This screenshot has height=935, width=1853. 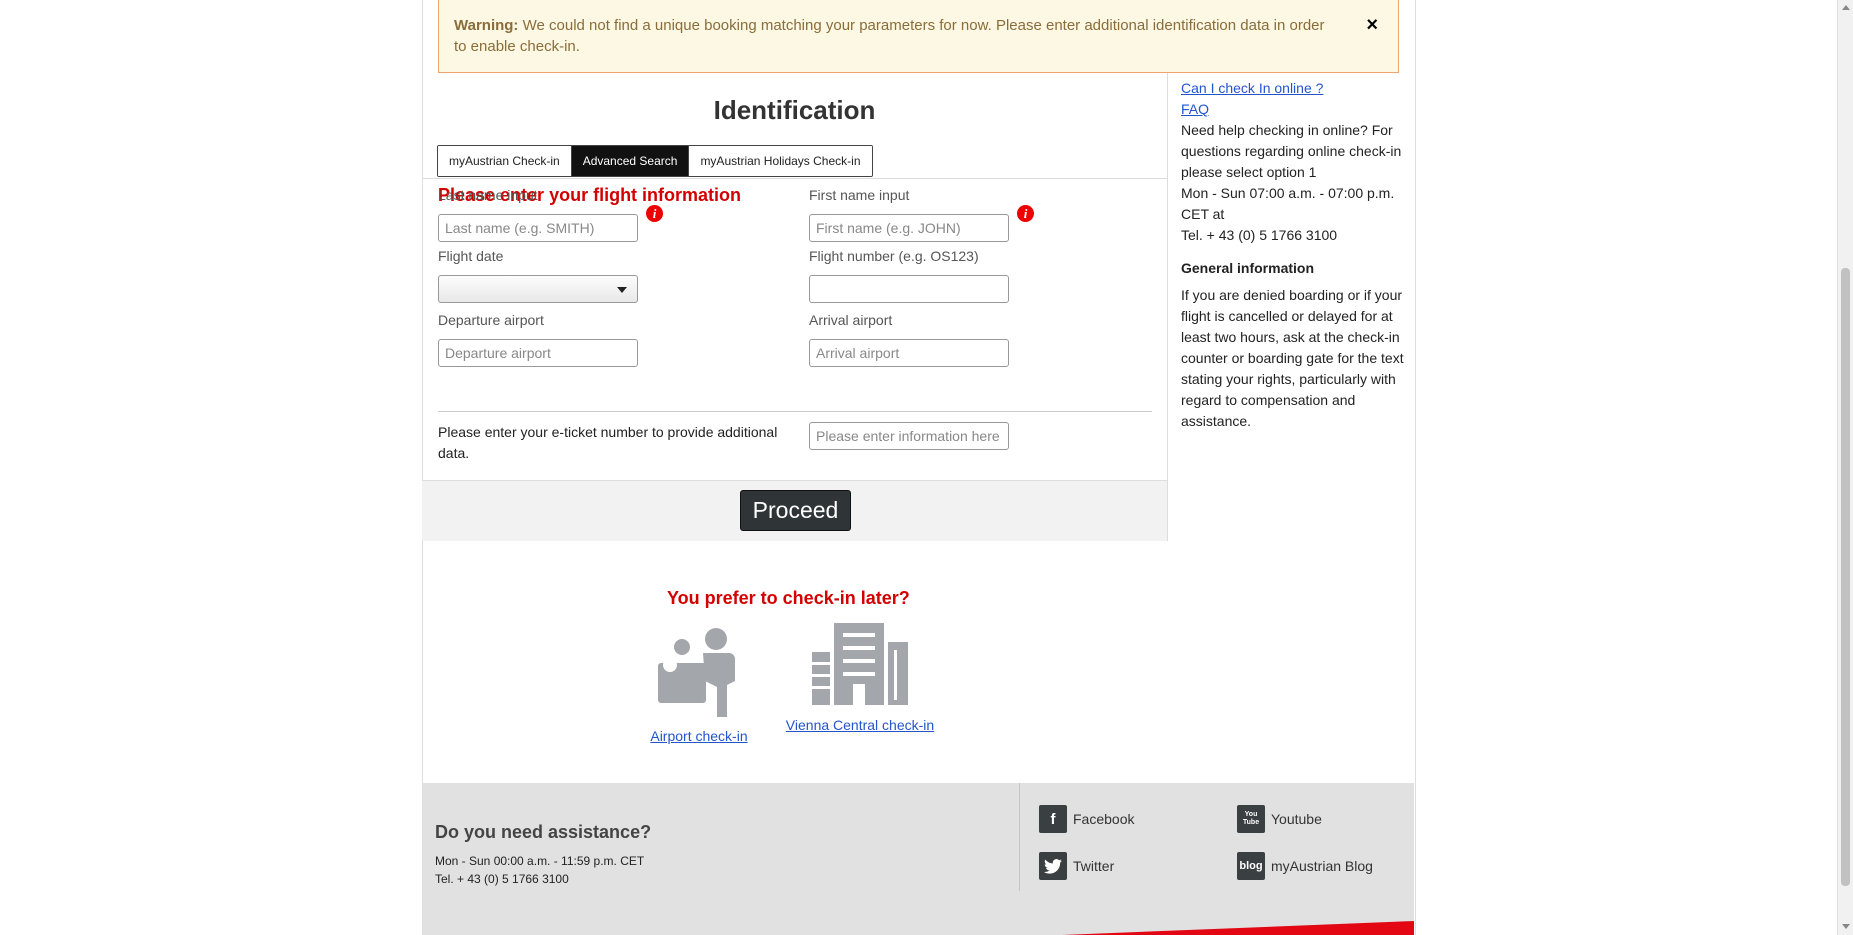 I want to click on faq-link: FAQ, so click(x=1296, y=109).